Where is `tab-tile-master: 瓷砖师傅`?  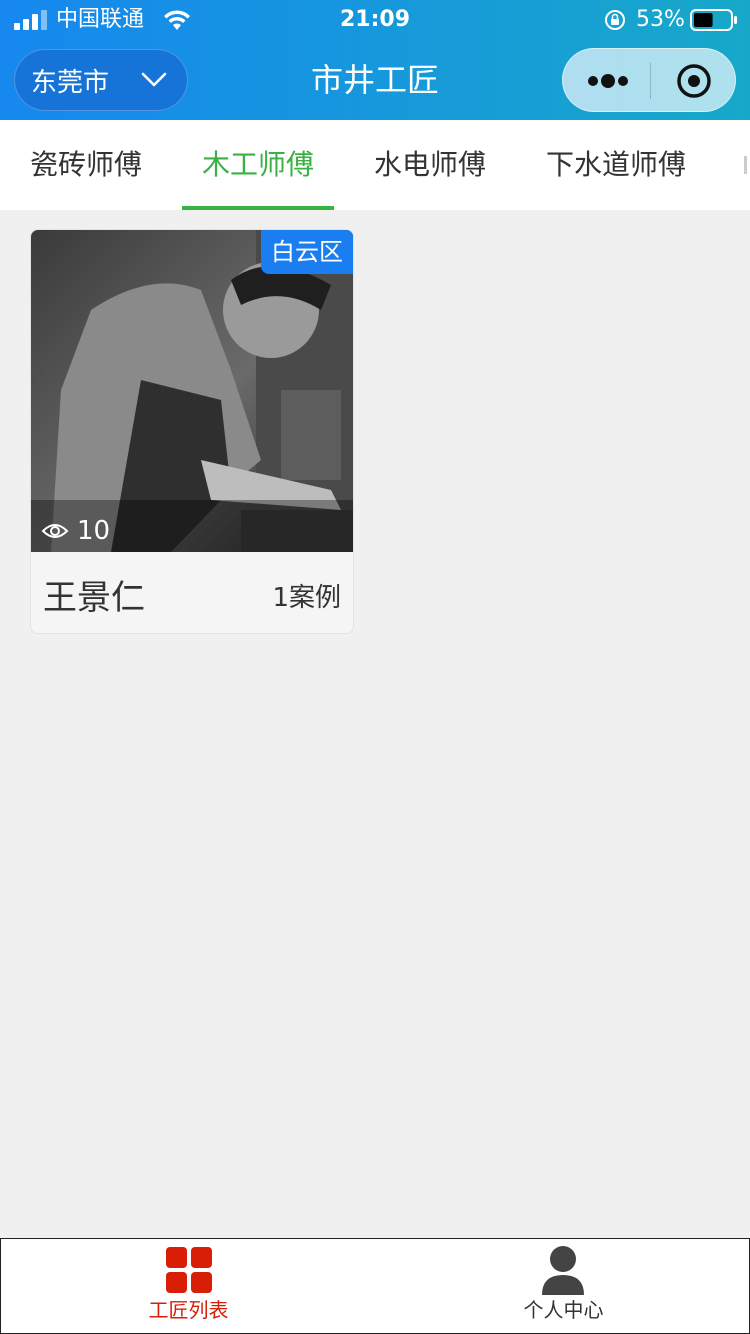 tab-tile-master: 瓷砖师傅 is located at coordinates (86, 165).